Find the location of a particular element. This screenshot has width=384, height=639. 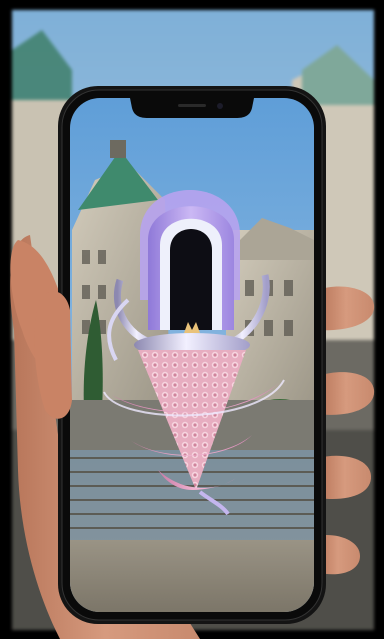

phone-notch is located at coordinates (192, 108).